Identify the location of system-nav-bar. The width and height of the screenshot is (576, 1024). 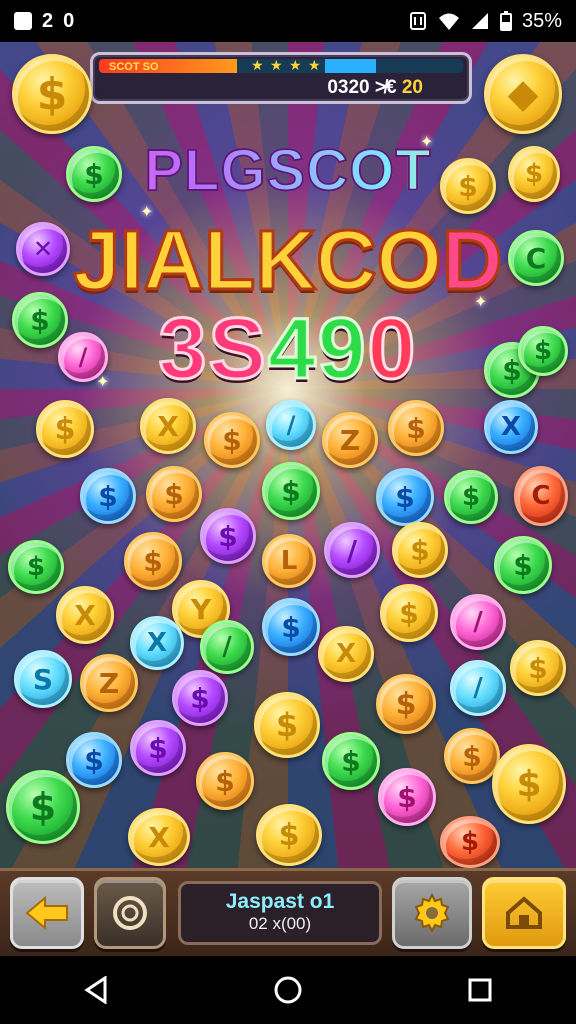
(288, 990).